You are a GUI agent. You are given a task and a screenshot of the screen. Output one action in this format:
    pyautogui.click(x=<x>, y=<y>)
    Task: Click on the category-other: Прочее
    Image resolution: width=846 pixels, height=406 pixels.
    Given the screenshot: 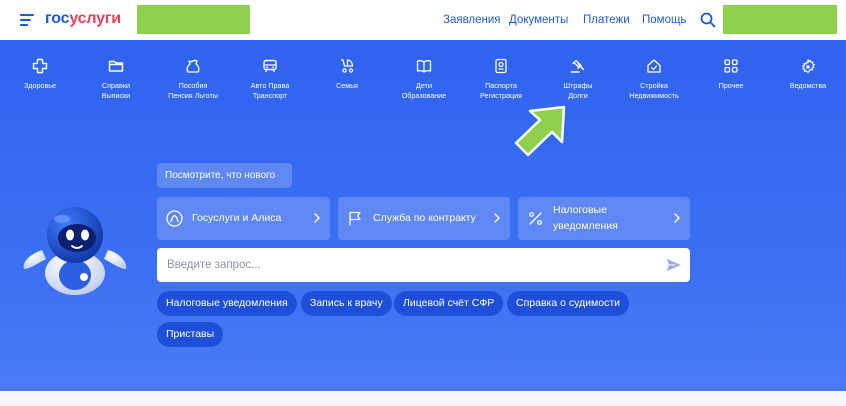 What is the action you would take?
    pyautogui.click(x=731, y=74)
    